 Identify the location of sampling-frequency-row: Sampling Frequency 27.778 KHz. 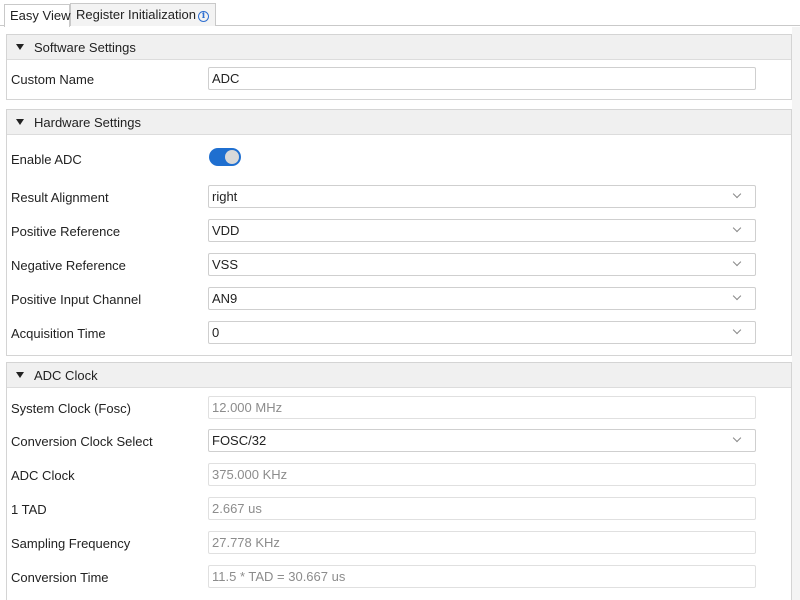
(399, 543).